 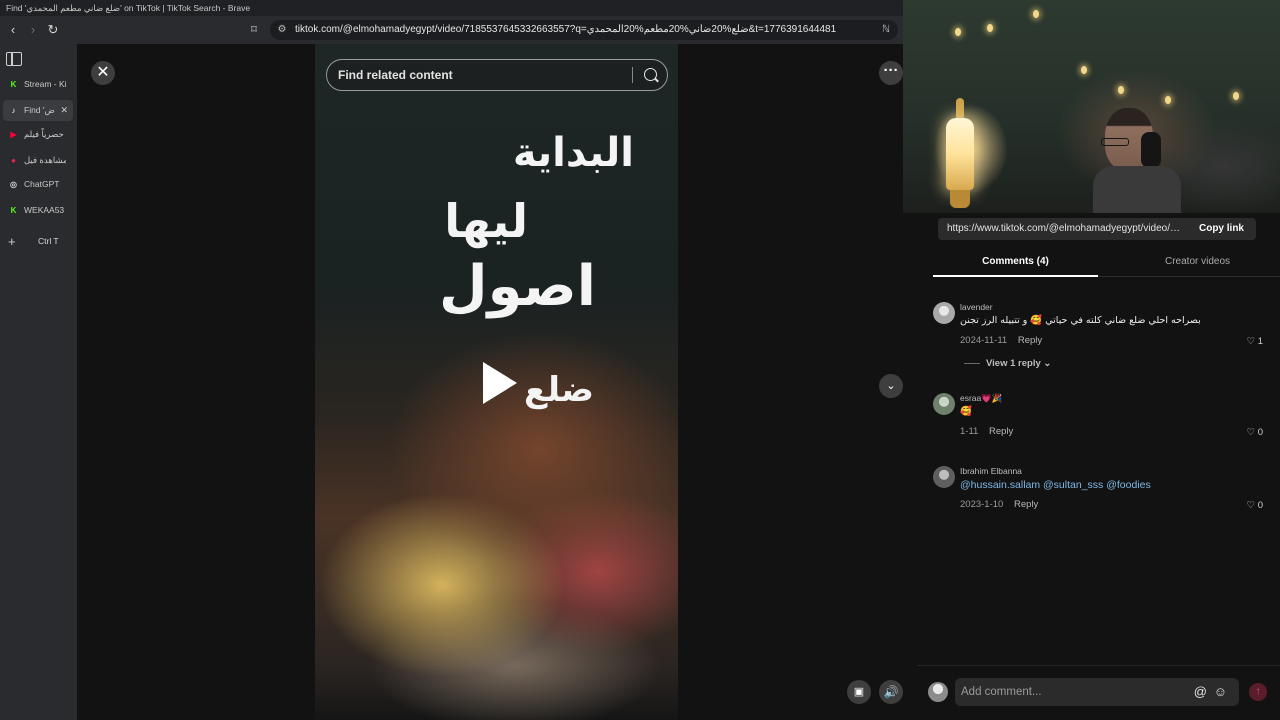 What do you see at coordinates (53, 30) in the screenshot?
I see `reload-icon: ↻` at bounding box center [53, 30].